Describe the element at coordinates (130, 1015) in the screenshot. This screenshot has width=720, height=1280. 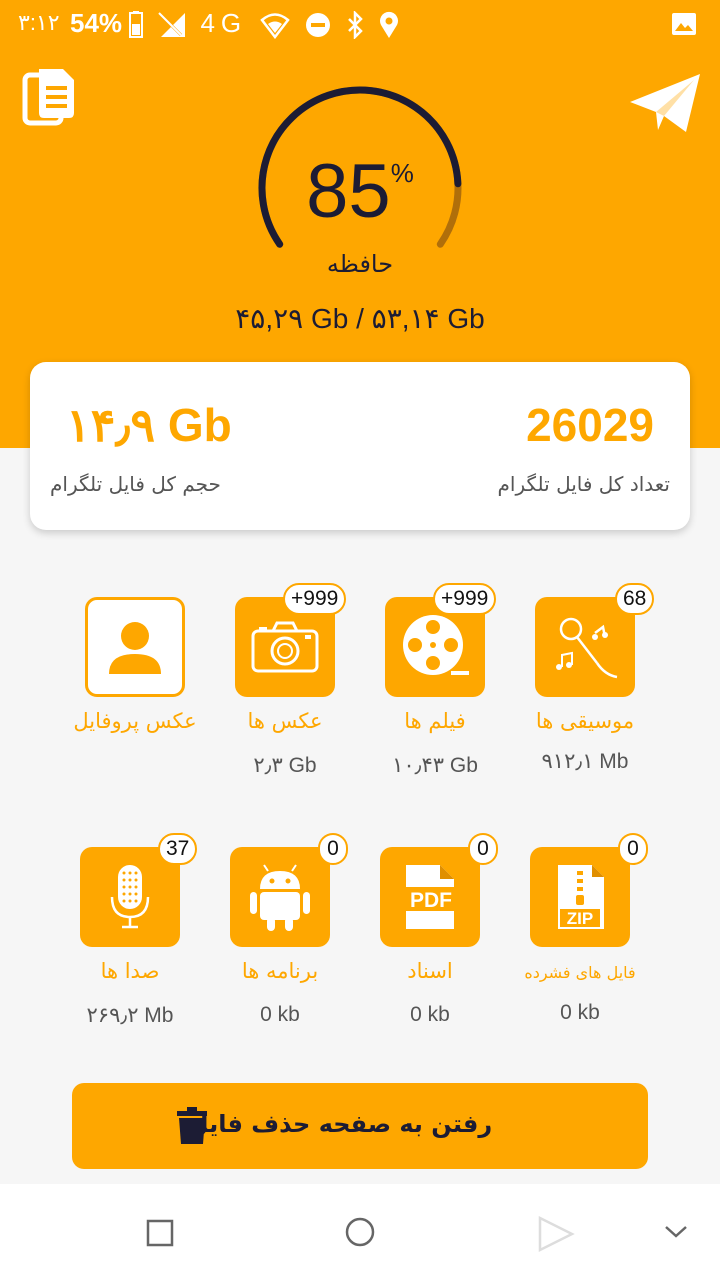
I see `category-size: ۲۶۹٫۲ Mb` at that location.